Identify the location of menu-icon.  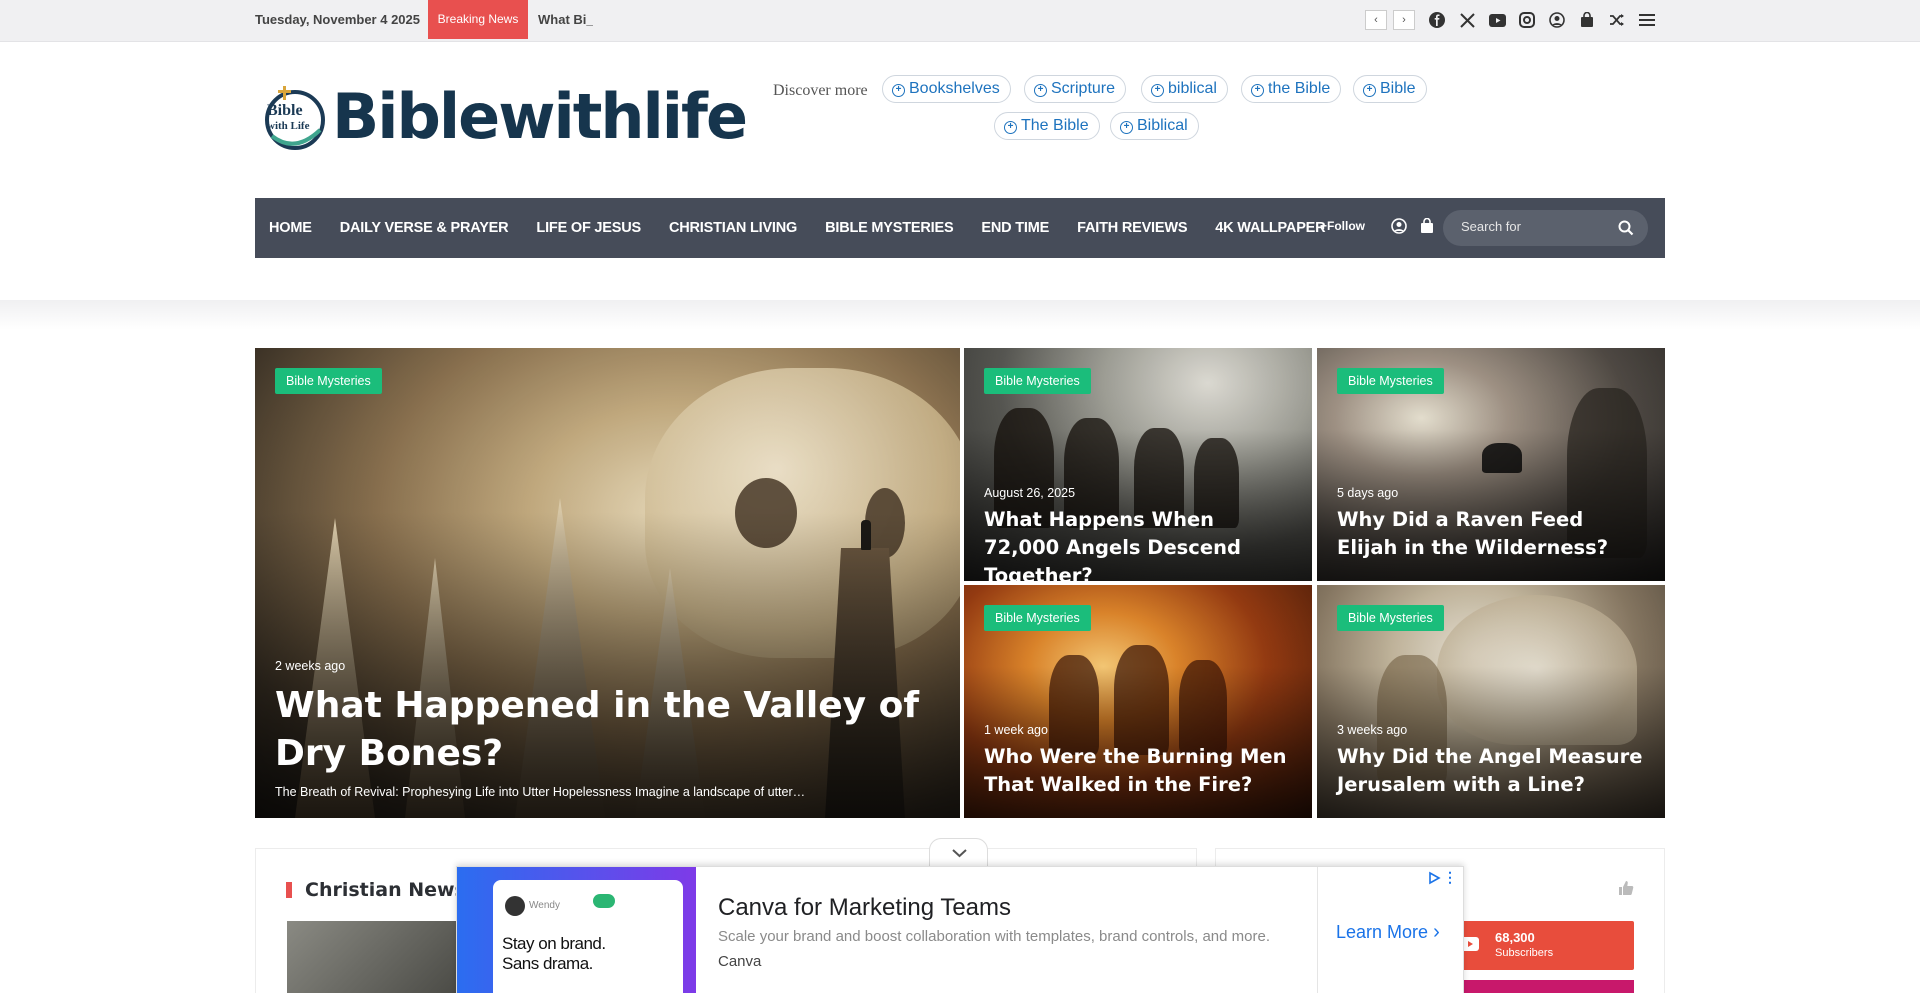
(1647, 20).